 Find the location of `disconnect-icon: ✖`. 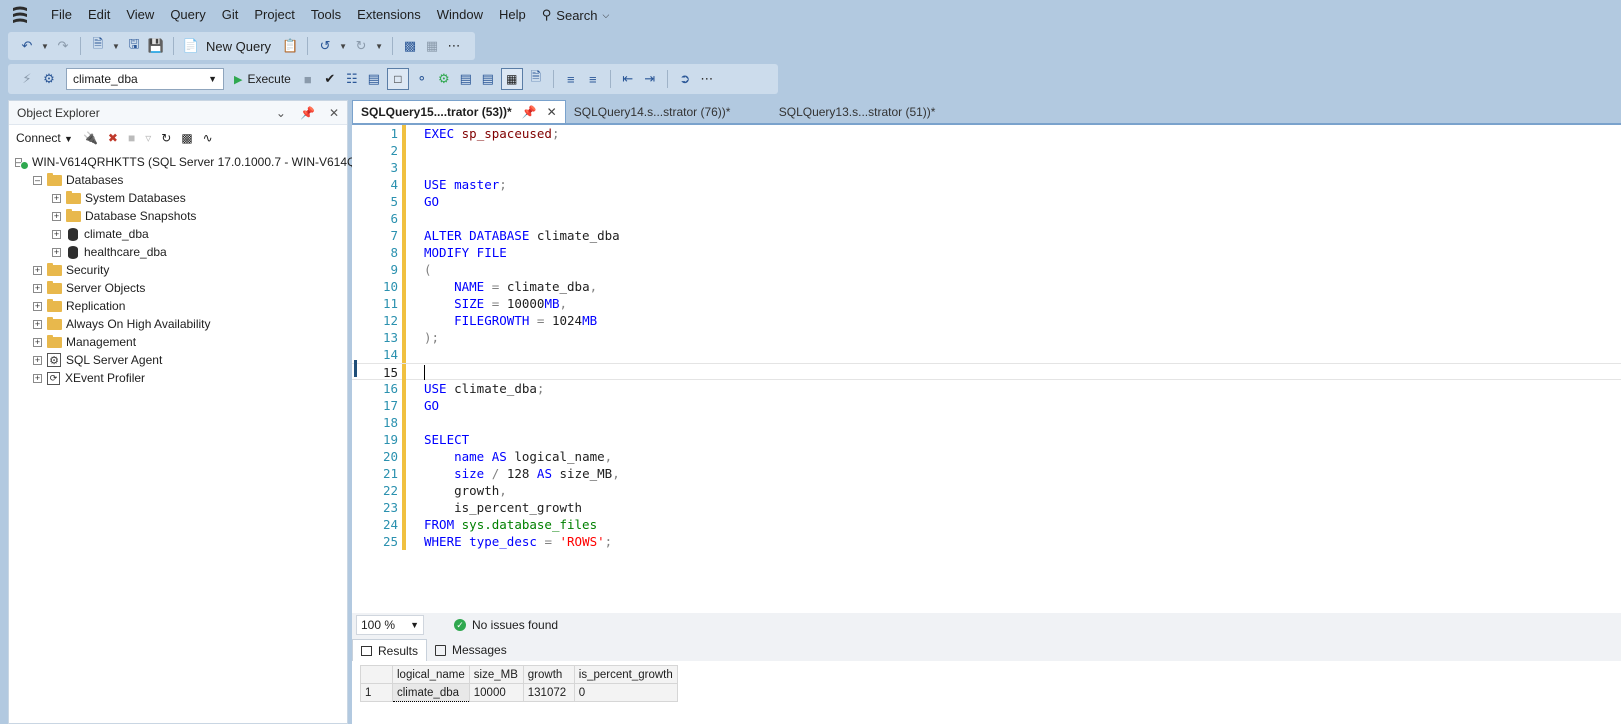

disconnect-icon: ✖ is located at coordinates (113, 138).